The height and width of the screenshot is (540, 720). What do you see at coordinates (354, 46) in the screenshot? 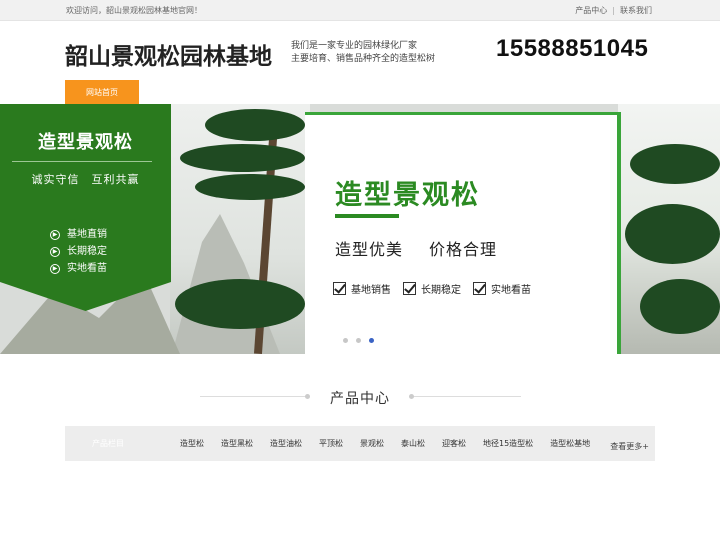
I see `slogan-line-1: 我们是一家专业的园林绿化厂家` at bounding box center [354, 46].